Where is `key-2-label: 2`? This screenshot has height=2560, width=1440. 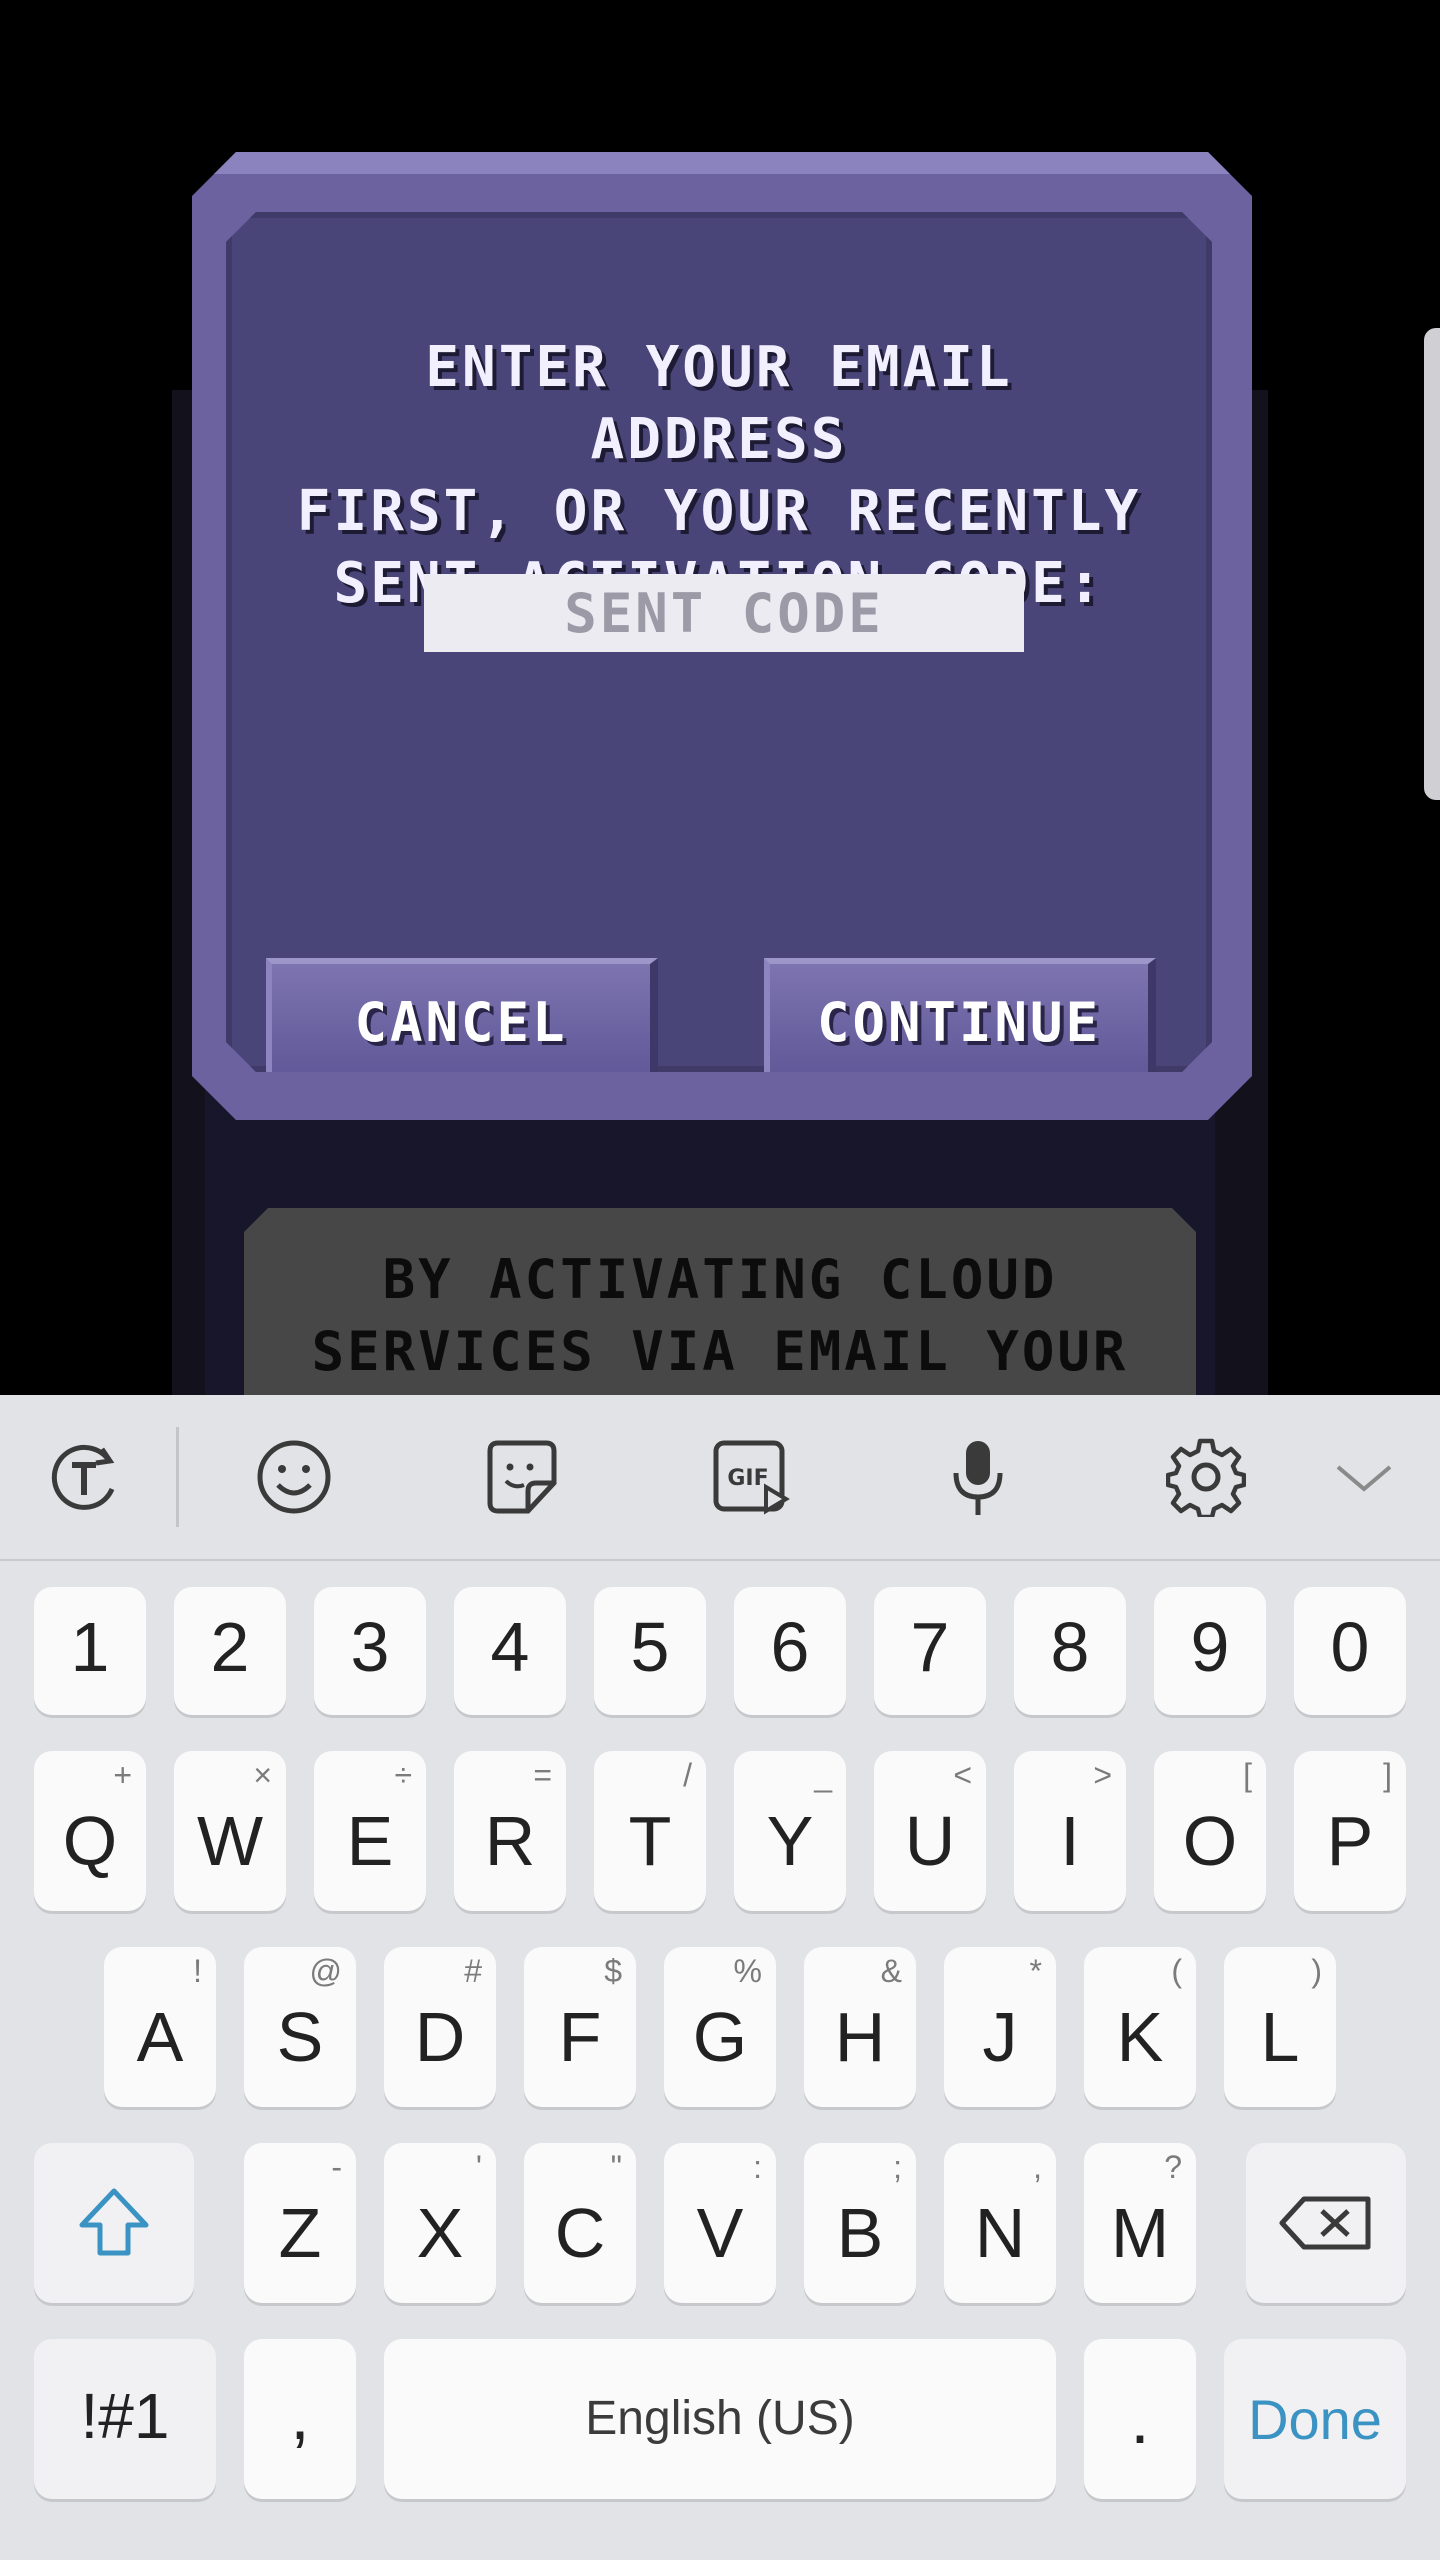
key-2-label: 2 is located at coordinates (230, 1647).